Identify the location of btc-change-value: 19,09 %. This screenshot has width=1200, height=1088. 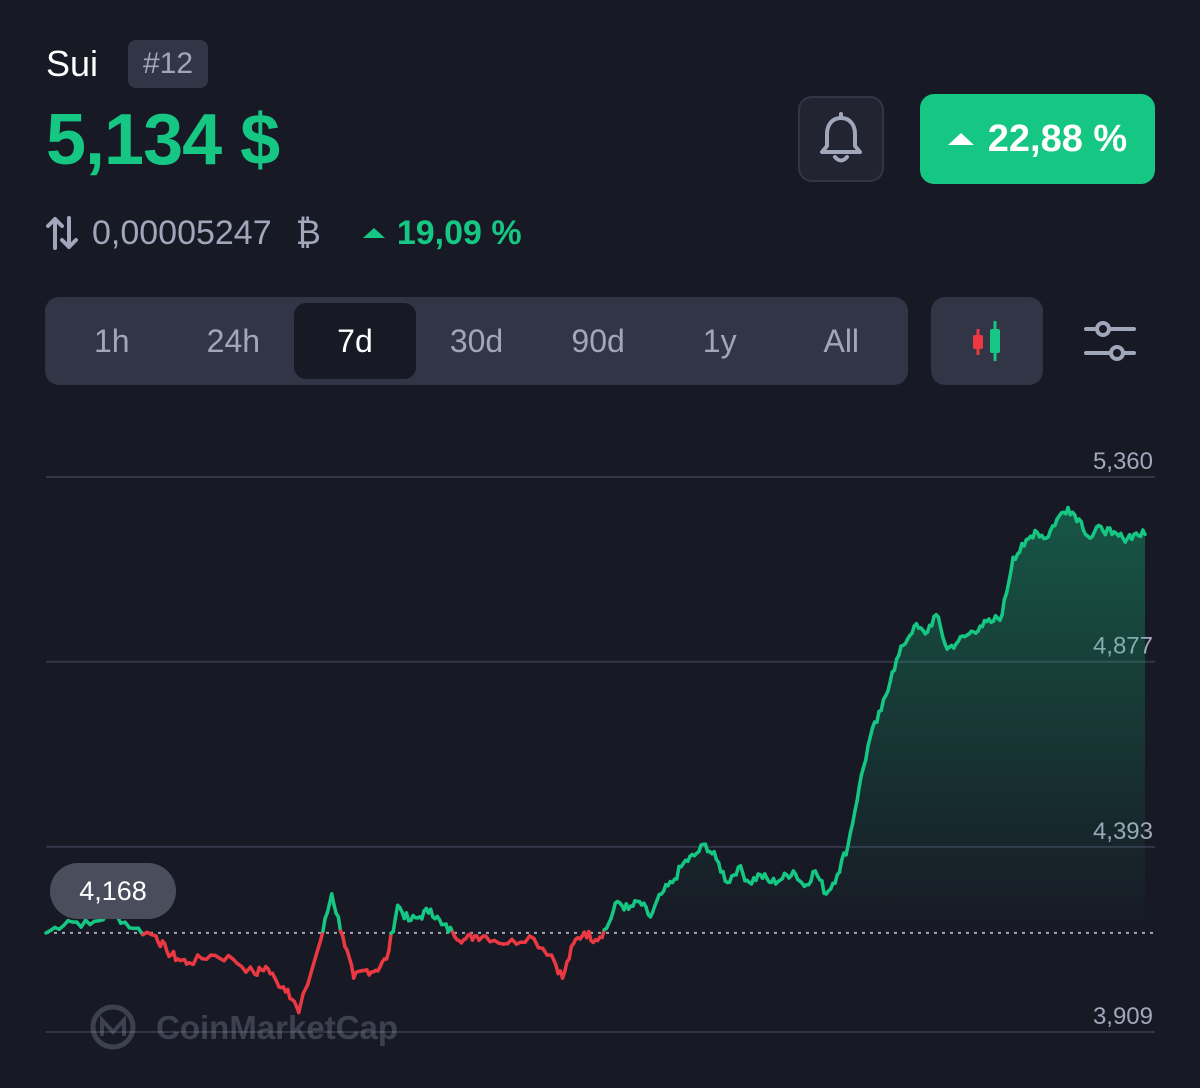
(459, 232).